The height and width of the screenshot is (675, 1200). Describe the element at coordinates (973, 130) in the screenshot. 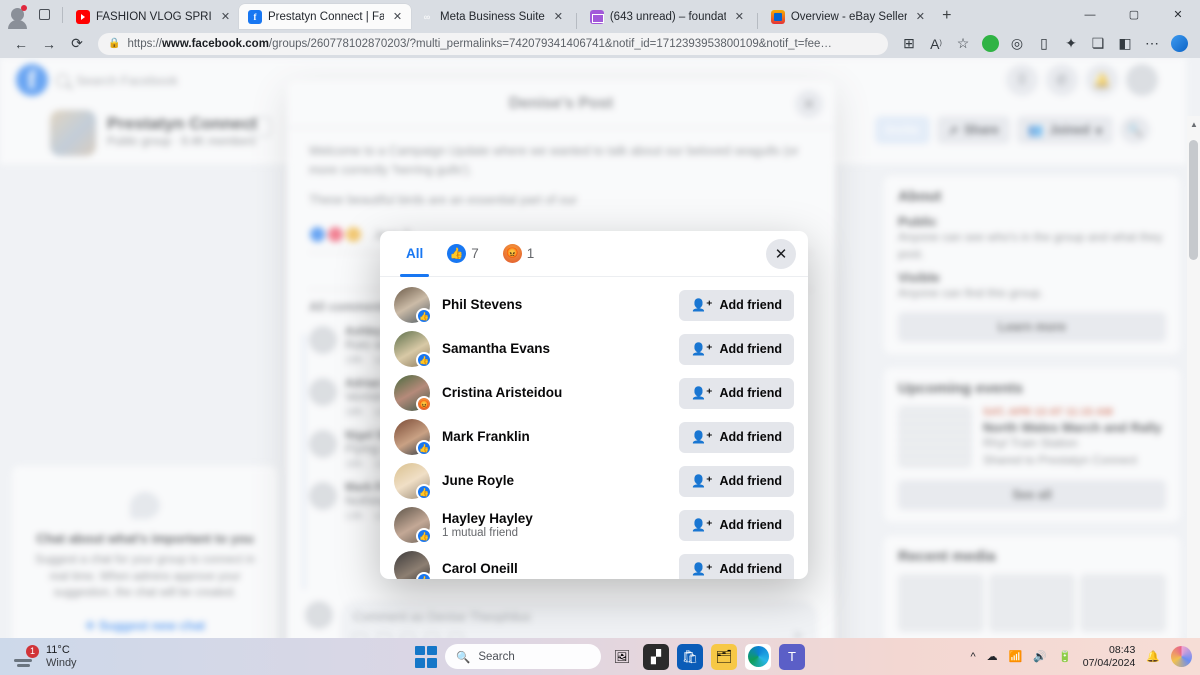

I see `share-button: ↗ Share` at that location.